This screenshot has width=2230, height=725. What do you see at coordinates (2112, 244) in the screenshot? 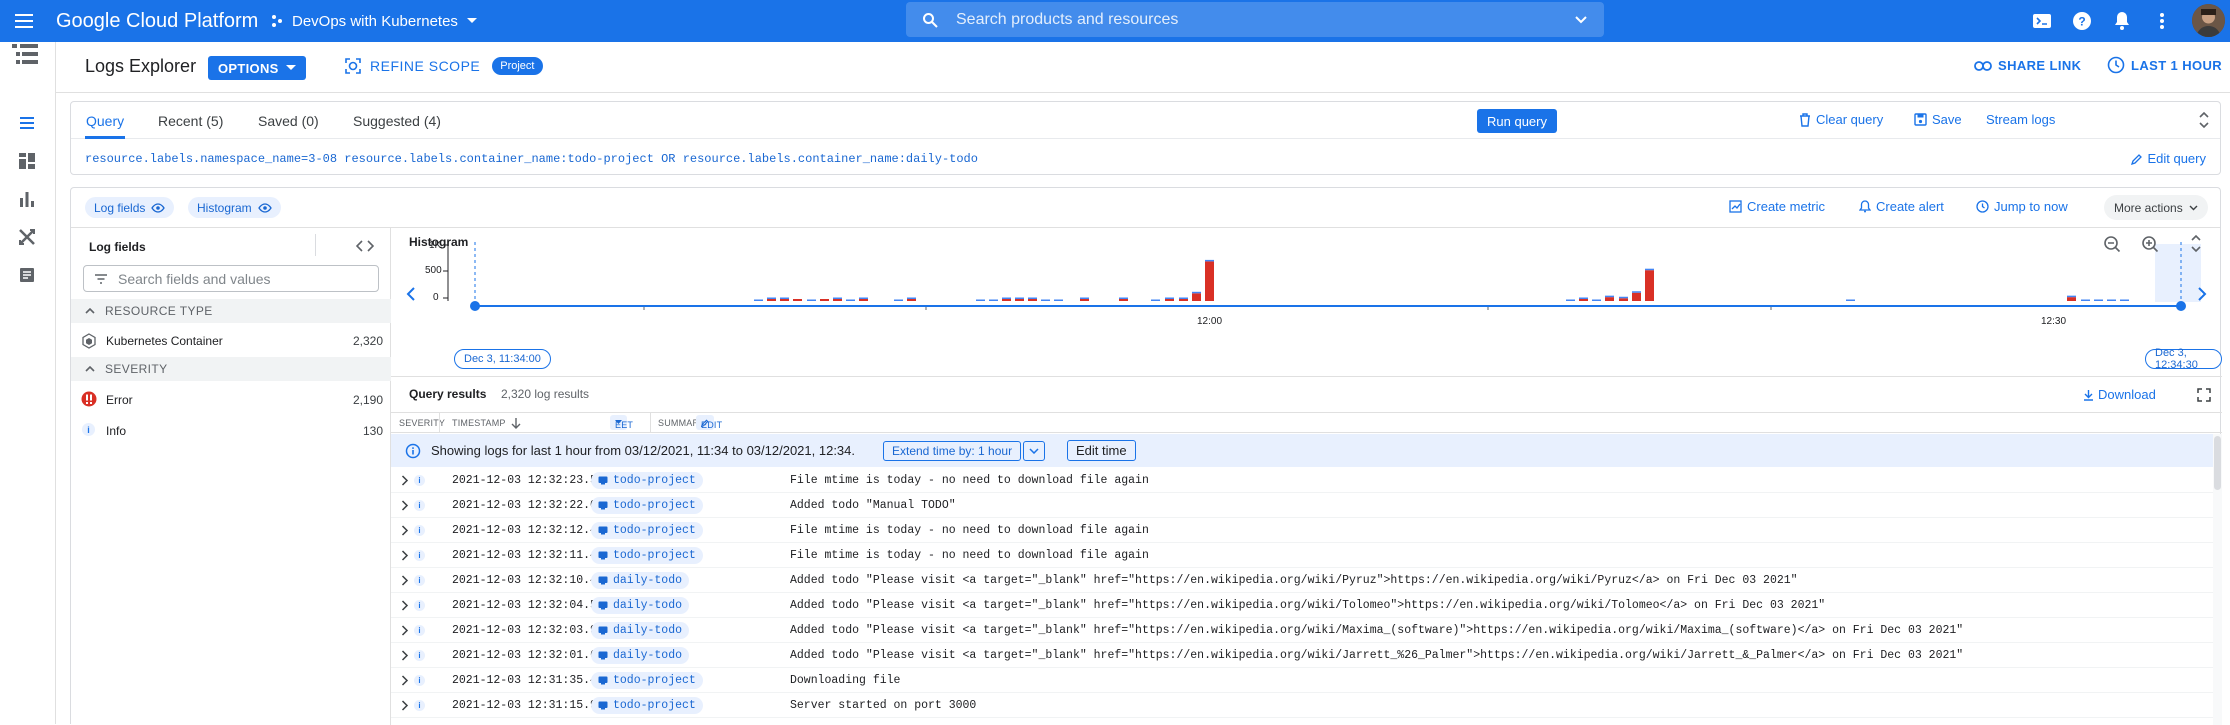
I see `zoom-out-icon` at bounding box center [2112, 244].